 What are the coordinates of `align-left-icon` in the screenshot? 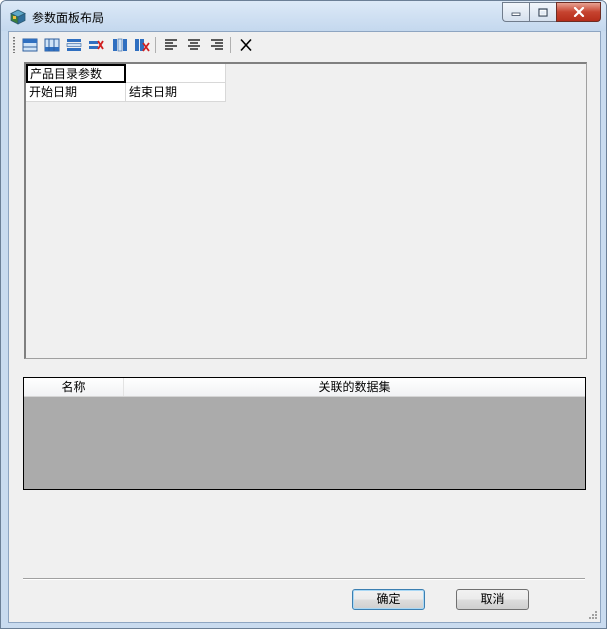 It's located at (171, 44).